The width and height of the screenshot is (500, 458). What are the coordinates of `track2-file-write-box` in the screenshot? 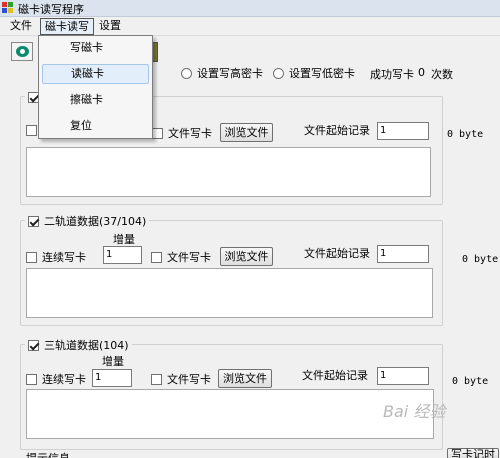 It's located at (156, 257).